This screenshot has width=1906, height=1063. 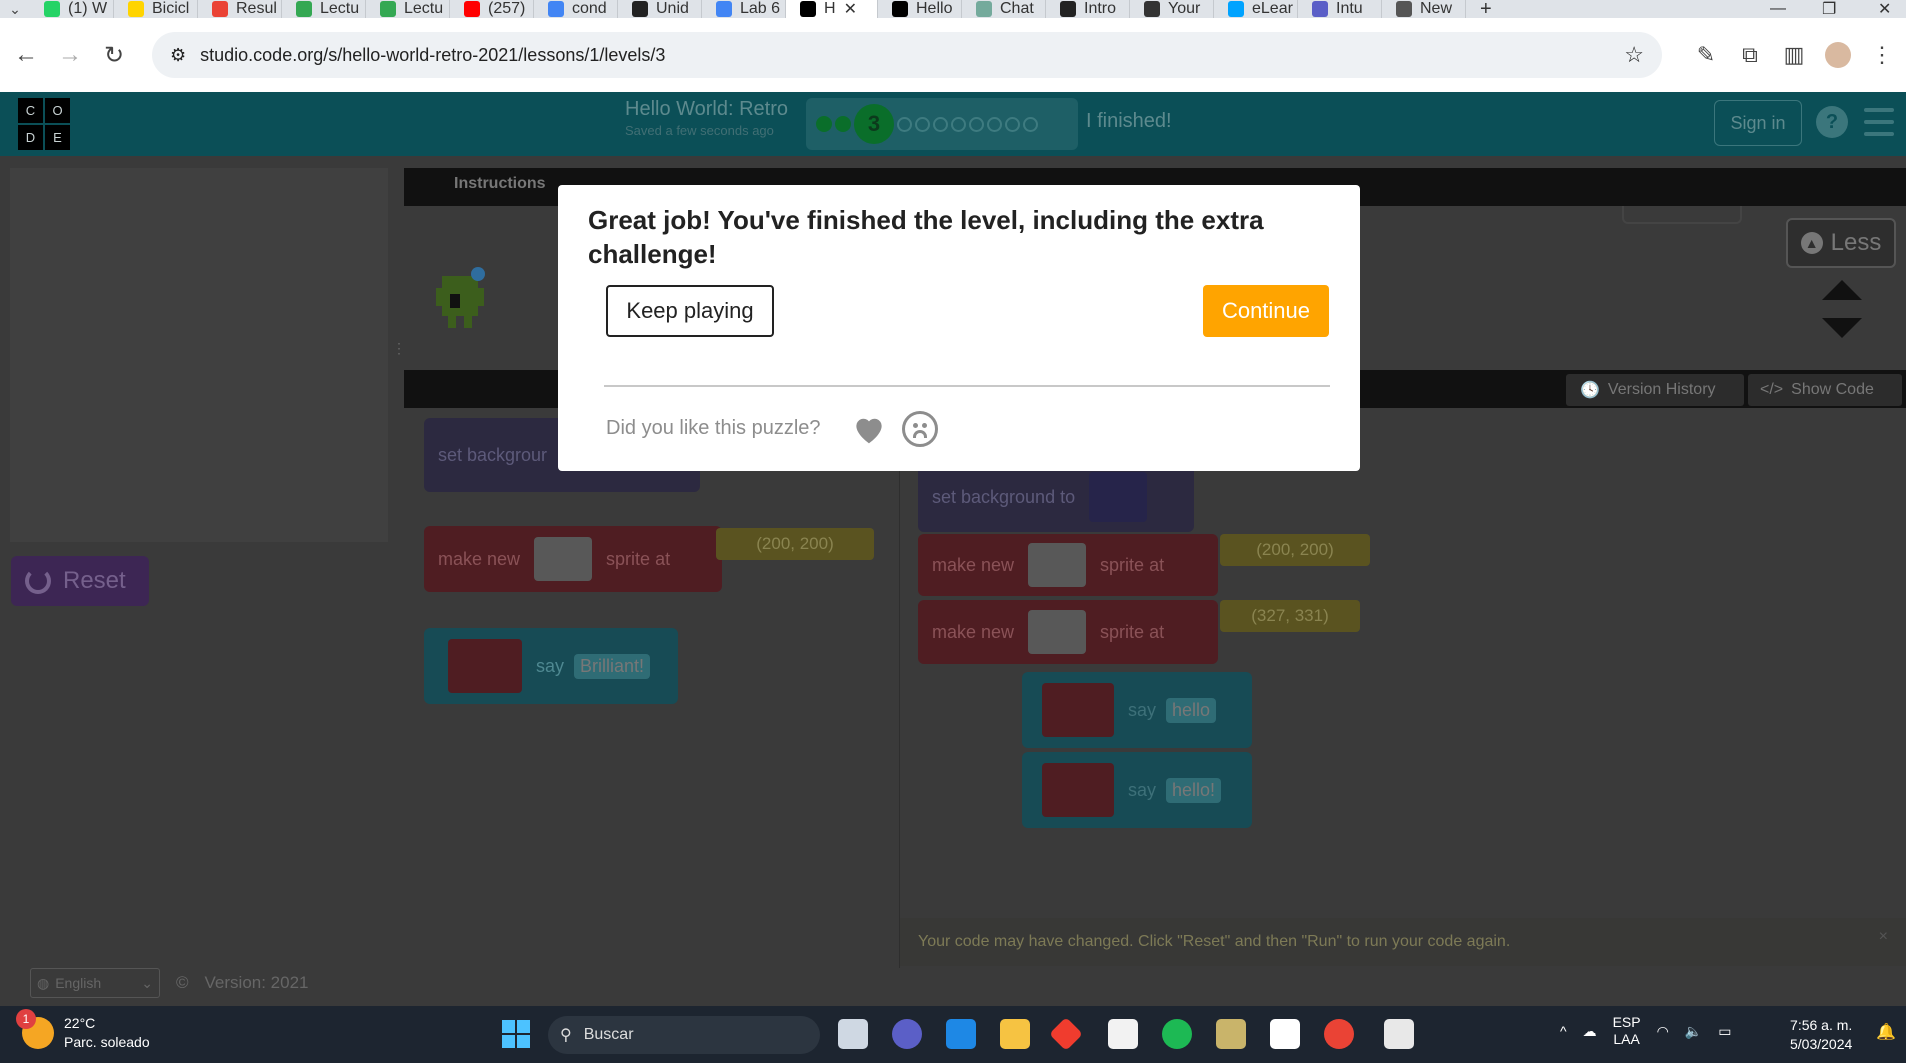 What do you see at coordinates (1841, 243) in the screenshot?
I see `less-button: ▲ Less` at bounding box center [1841, 243].